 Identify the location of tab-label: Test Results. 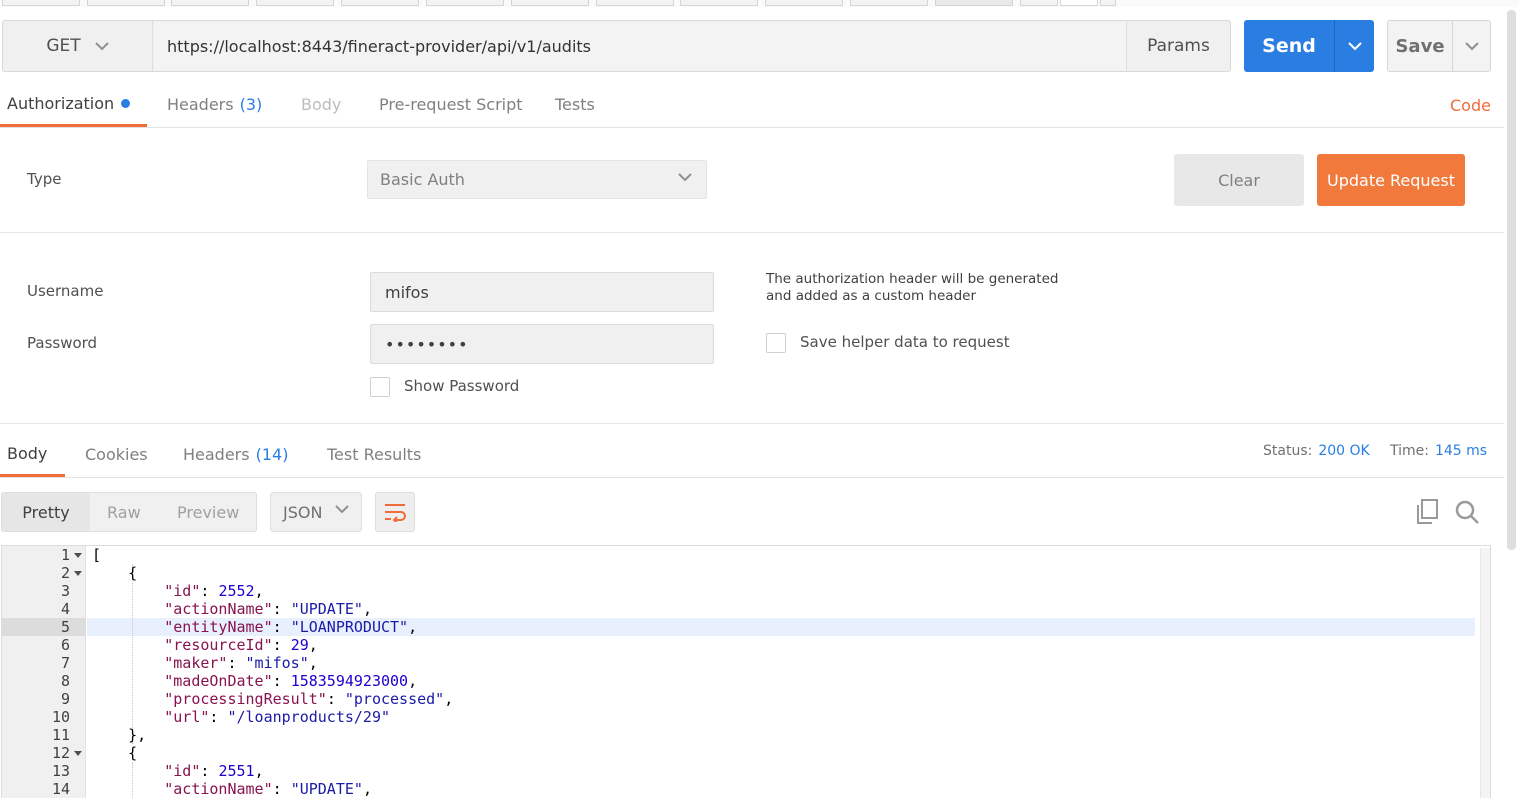
(374, 454).